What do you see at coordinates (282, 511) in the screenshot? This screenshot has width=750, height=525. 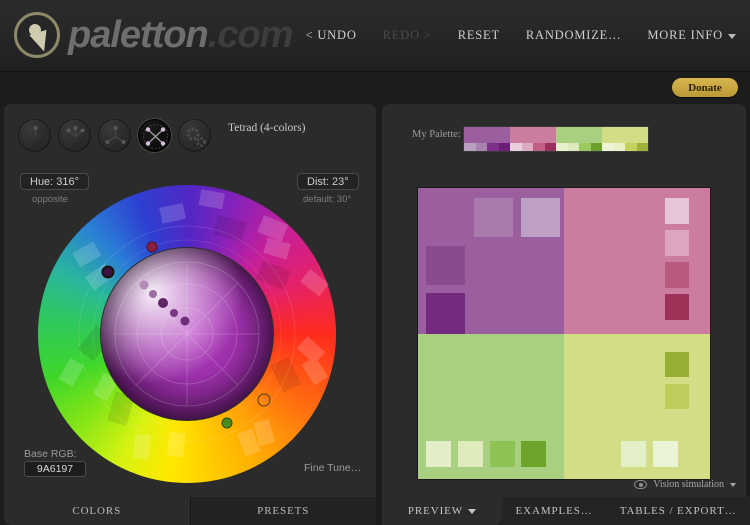 I see `tab-presets: PRESETS` at bounding box center [282, 511].